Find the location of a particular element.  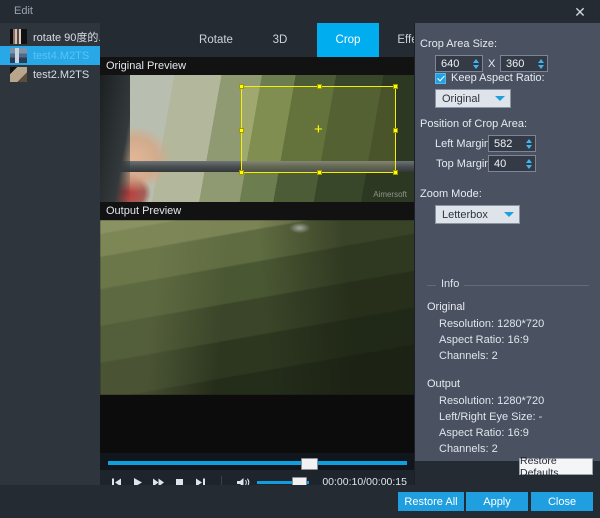

list-item-selected: test4.M2TS is located at coordinates (50, 55).